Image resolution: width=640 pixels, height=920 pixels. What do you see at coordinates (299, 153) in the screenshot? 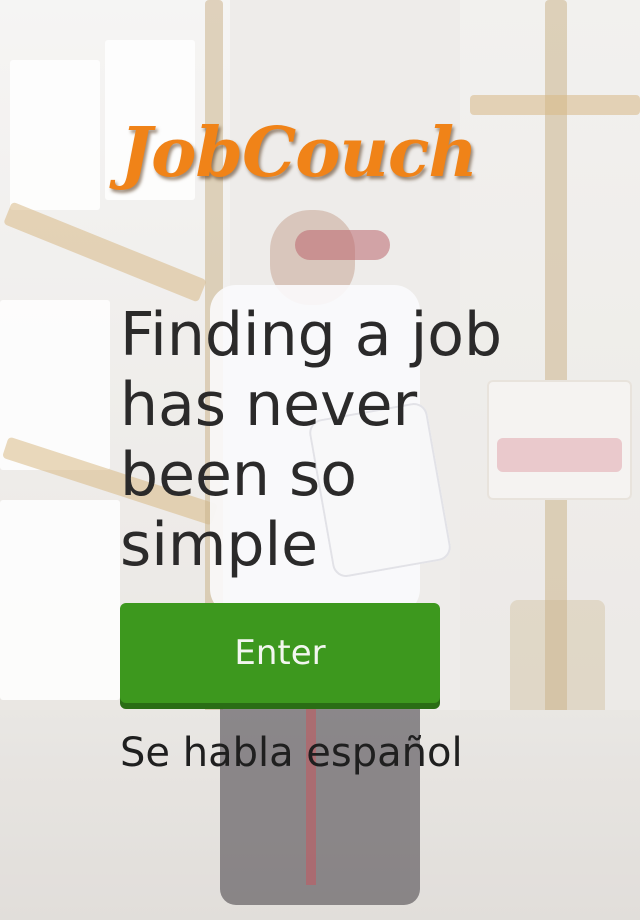
I see `jobcouch-logo: JobCouch` at bounding box center [299, 153].